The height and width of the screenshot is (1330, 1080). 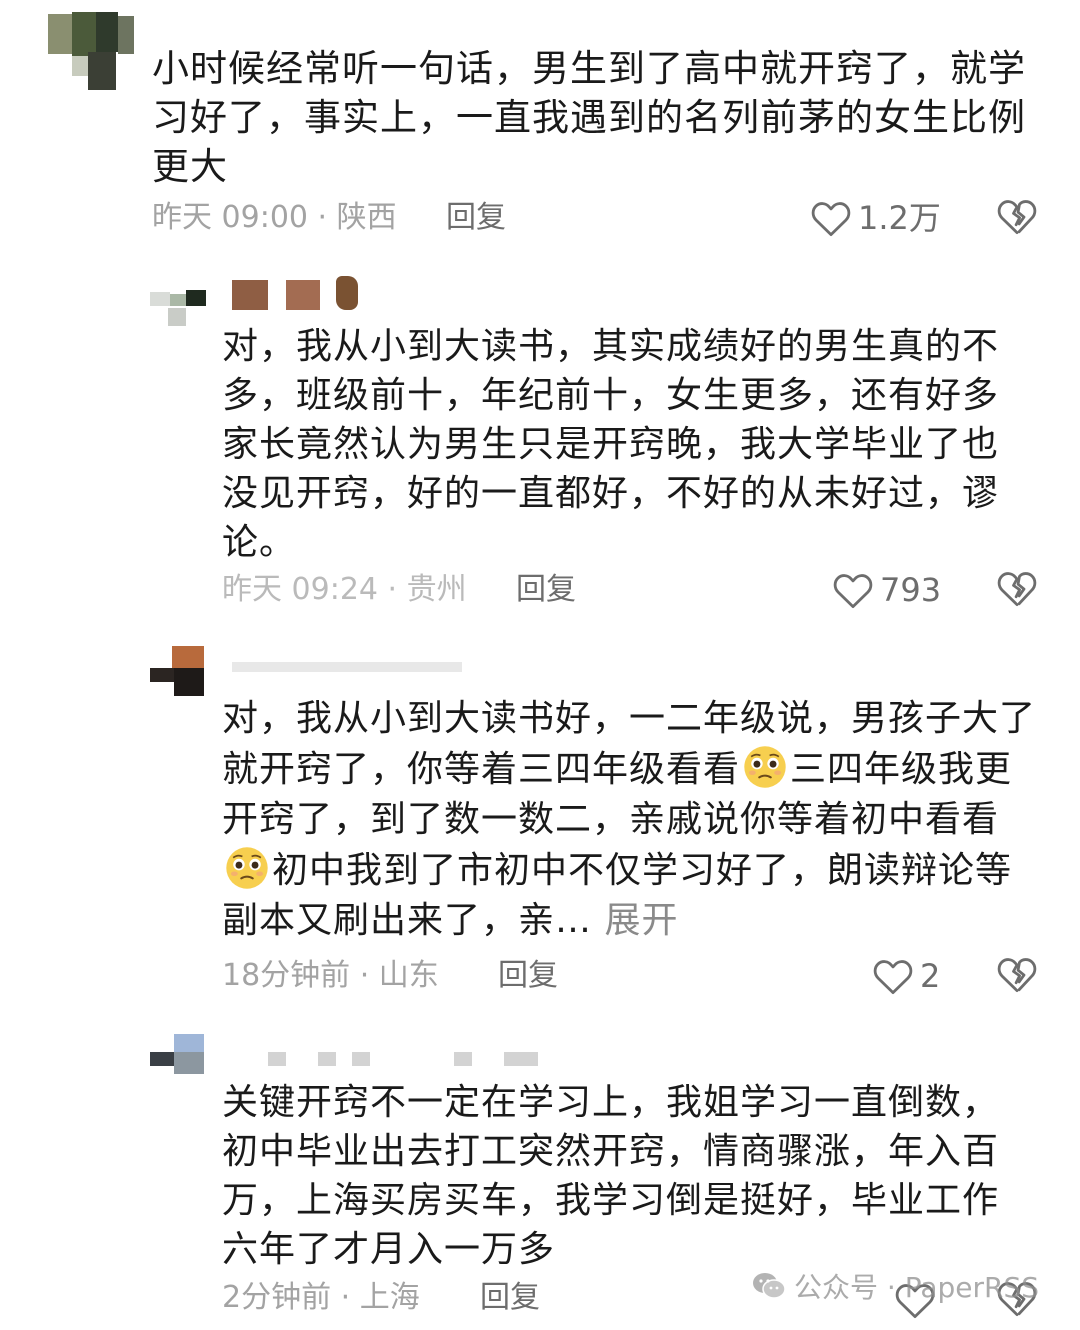 I want to click on like-button: 793, so click(x=886, y=590).